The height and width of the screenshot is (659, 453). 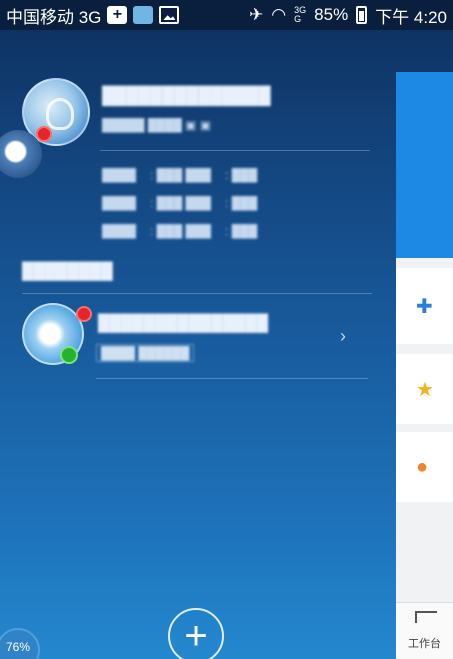 What do you see at coordinates (143, 15) in the screenshot?
I see `app-notification-icon` at bounding box center [143, 15].